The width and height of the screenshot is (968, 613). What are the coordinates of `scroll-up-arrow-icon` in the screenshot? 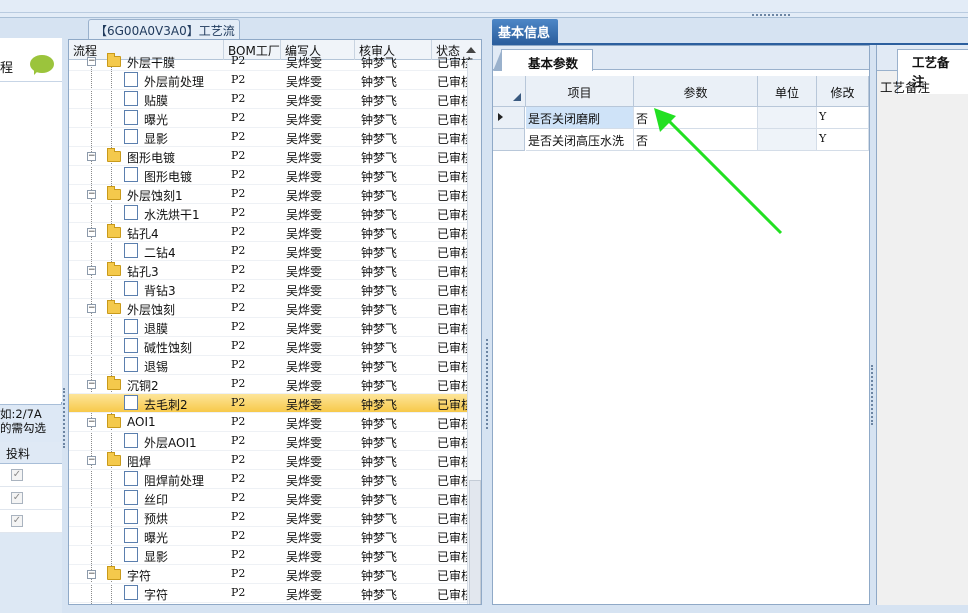 It's located at (471, 50).